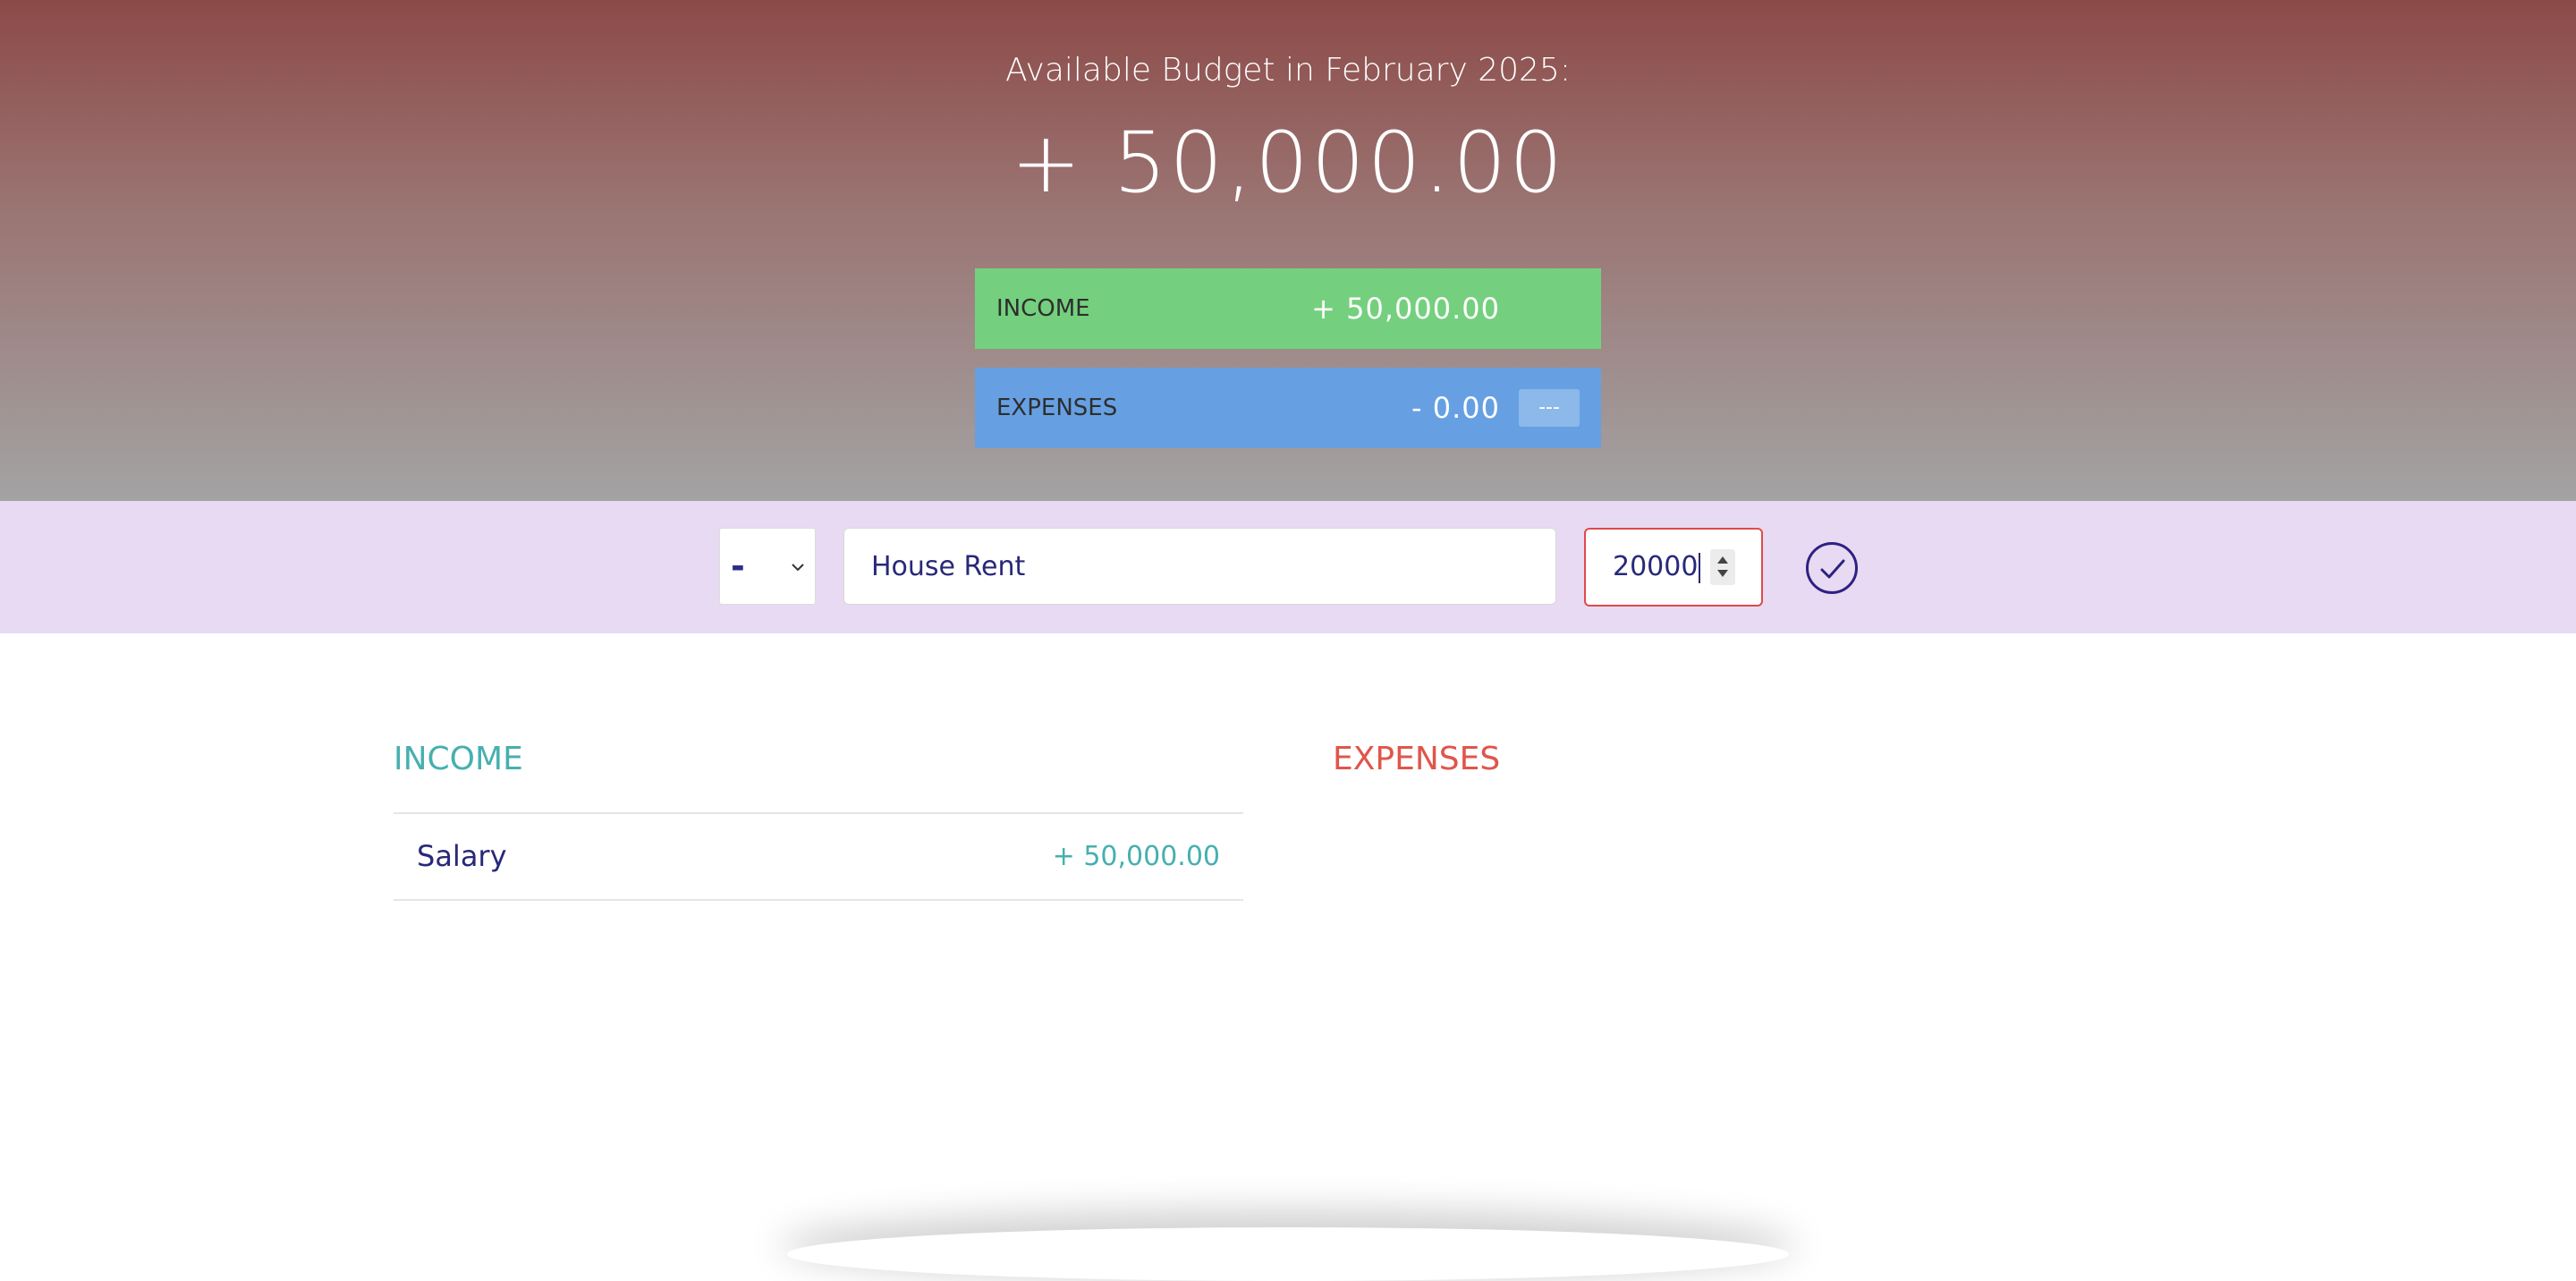  I want to click on expenses-summary-label: EXPENSES, so click(1057, 407).